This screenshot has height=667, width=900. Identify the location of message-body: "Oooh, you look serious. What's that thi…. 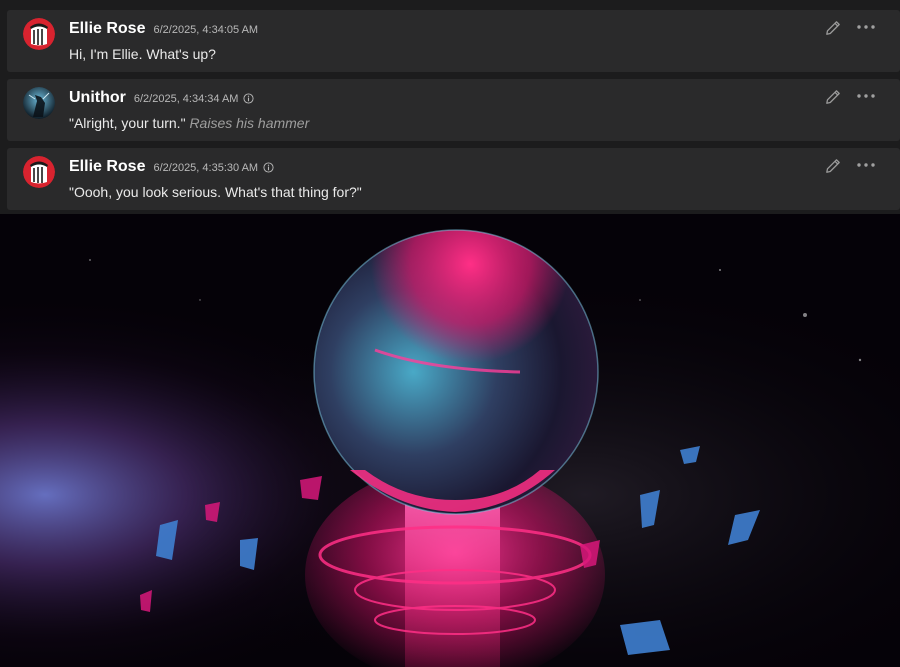
(215, 192).